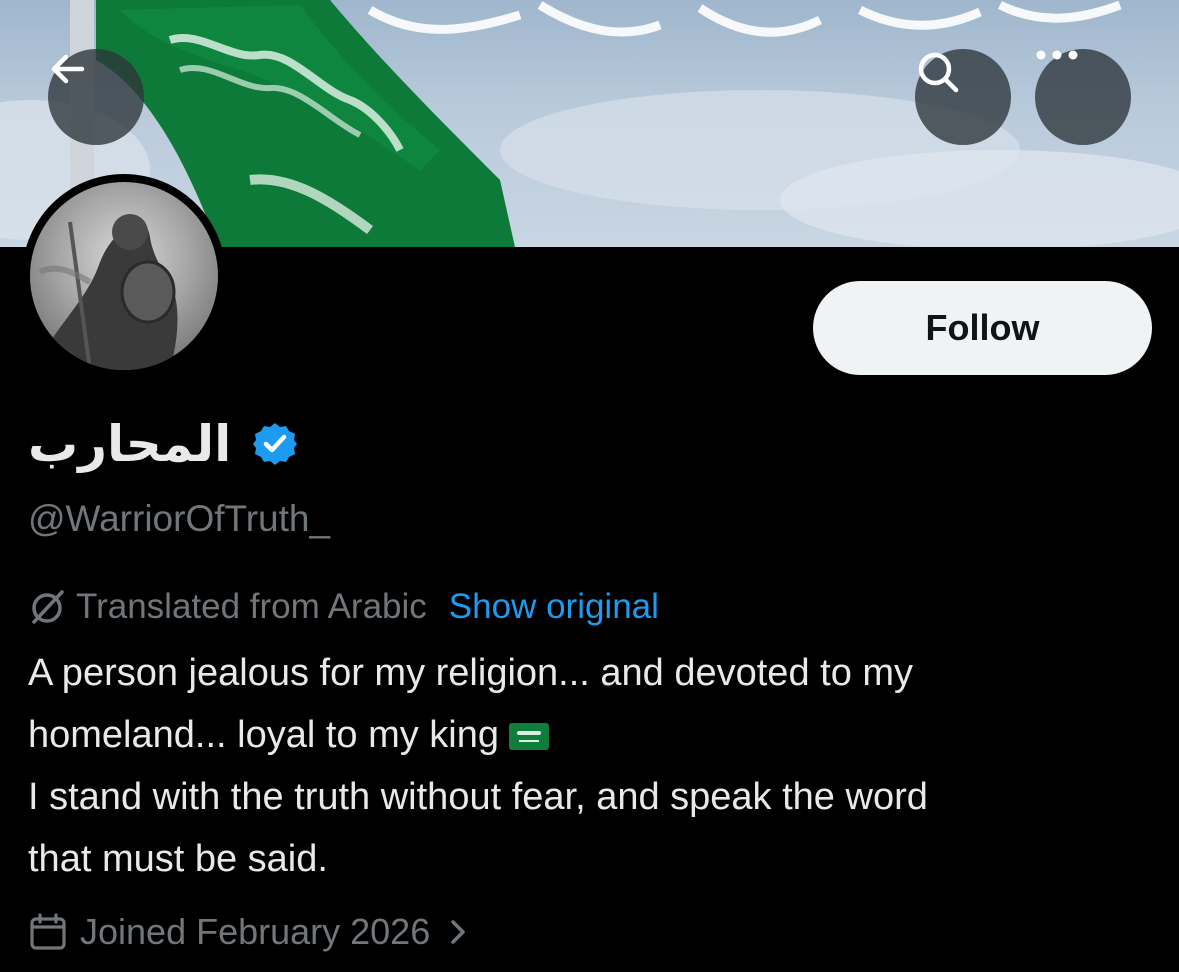 This screenshot has height=972, width=1179. Describe the element at coordinates (178, 859) in the screenshot. I see `bio-line: that must be said.` at that location.